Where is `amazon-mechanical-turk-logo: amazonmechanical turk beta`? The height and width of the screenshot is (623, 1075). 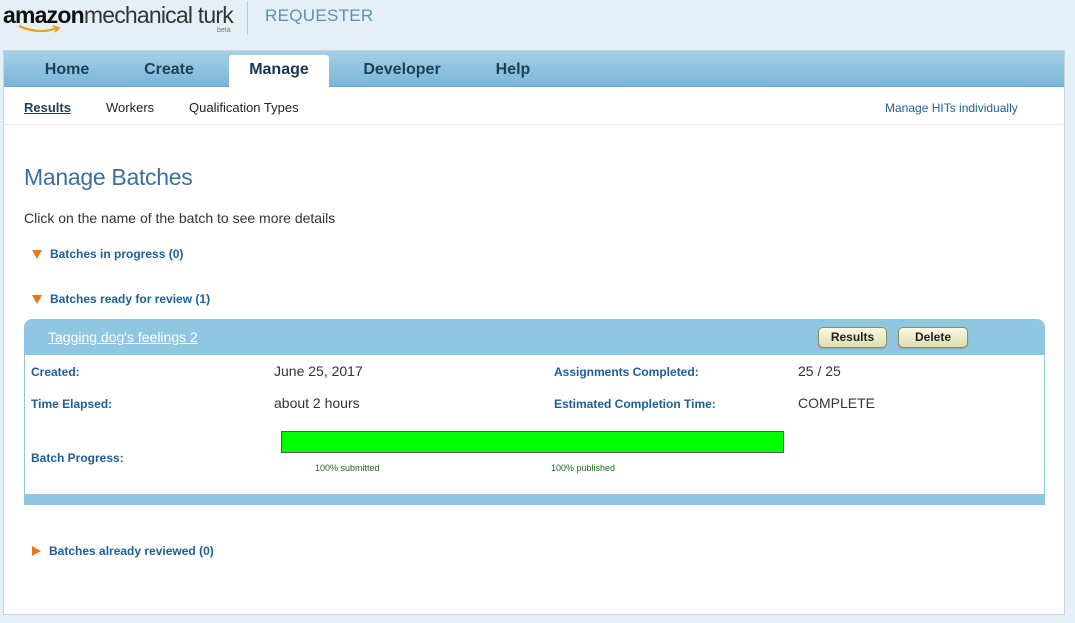
amazon-mechanical-turk-logo: amazonmechanical turk beta is located at coordinates (118, 18).